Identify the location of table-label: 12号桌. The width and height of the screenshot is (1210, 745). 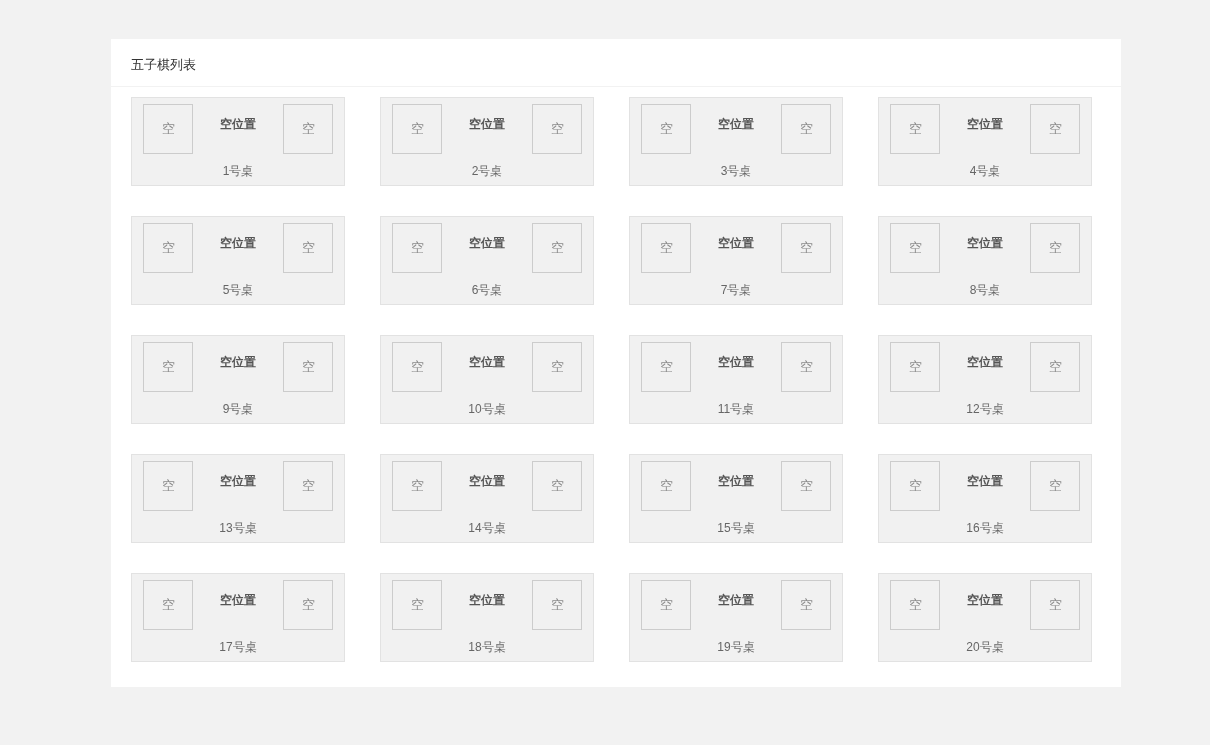
(985, 409).